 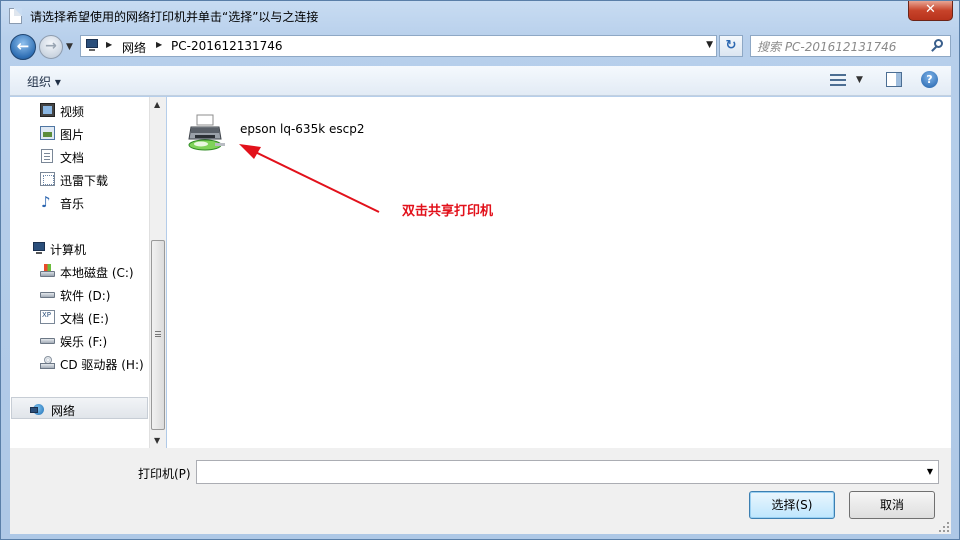 I want to click on sidebar-item-label: 计算机, so click(x=68, y=250).